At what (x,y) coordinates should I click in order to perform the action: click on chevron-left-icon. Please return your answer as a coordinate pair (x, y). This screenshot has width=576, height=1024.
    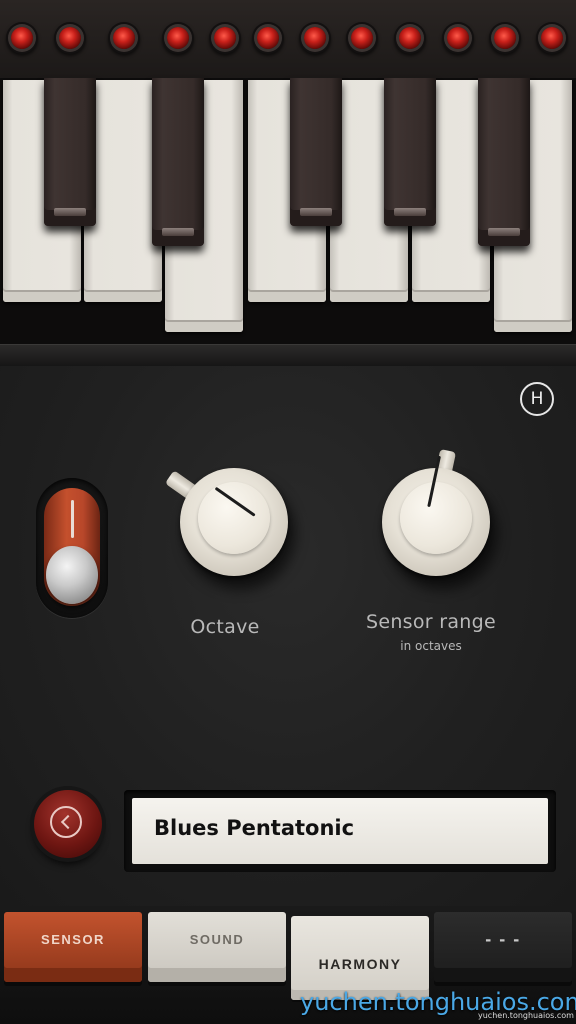
    Looking at the image, I should click on (66, 822).